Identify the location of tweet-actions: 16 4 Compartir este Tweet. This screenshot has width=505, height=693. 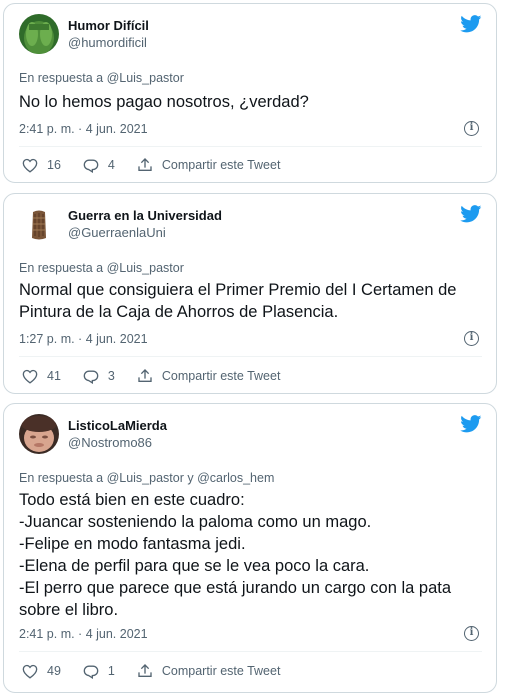
(162, 165).